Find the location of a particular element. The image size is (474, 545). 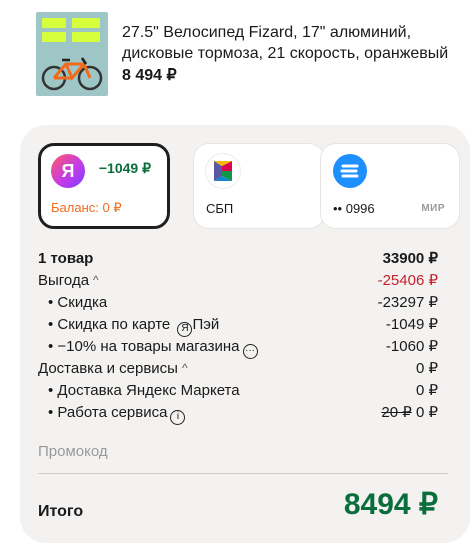

card-number: •• 0996 is located at coordinates (354, 208).